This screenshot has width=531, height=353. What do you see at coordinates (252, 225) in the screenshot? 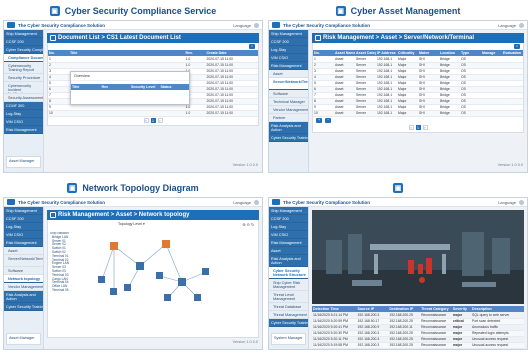
I see `refresh-icon: ↻` at bounding box center [252, 225].